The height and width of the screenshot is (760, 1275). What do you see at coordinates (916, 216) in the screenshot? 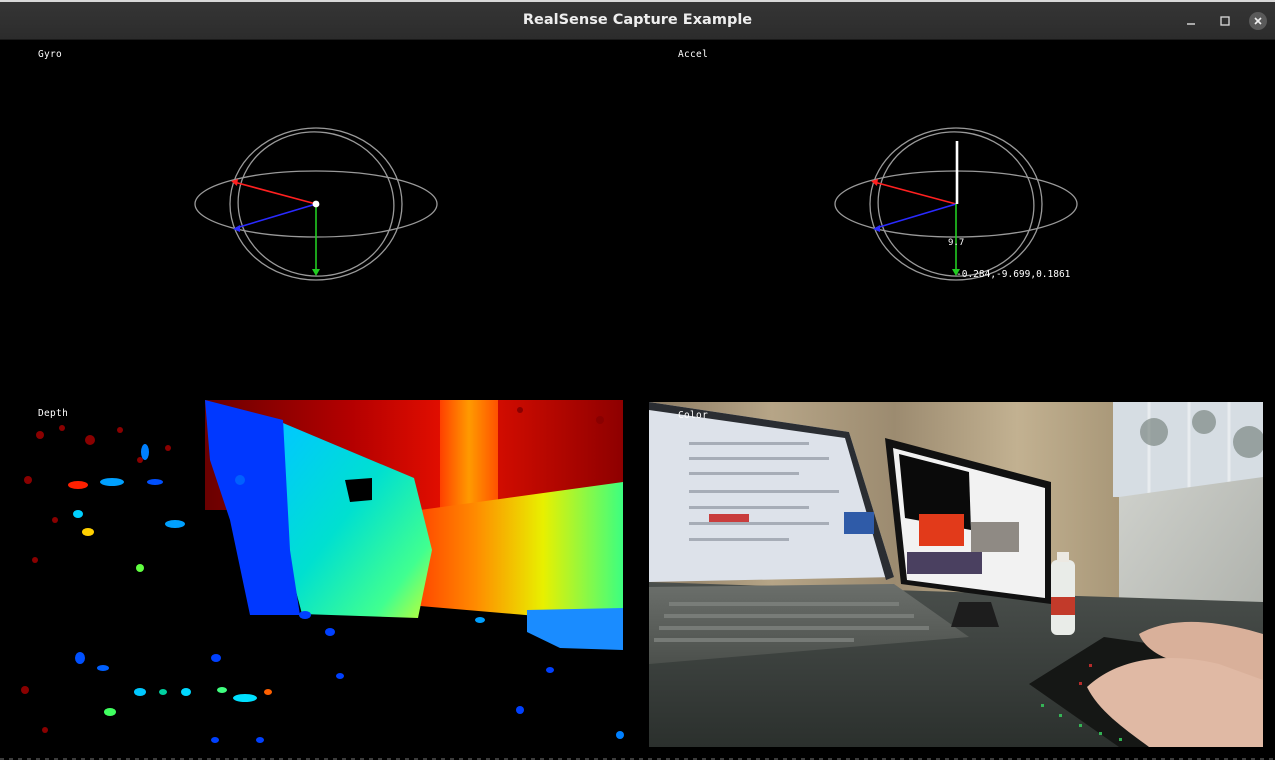
I see `accel-z-axis` at bounding box center [916, 216].